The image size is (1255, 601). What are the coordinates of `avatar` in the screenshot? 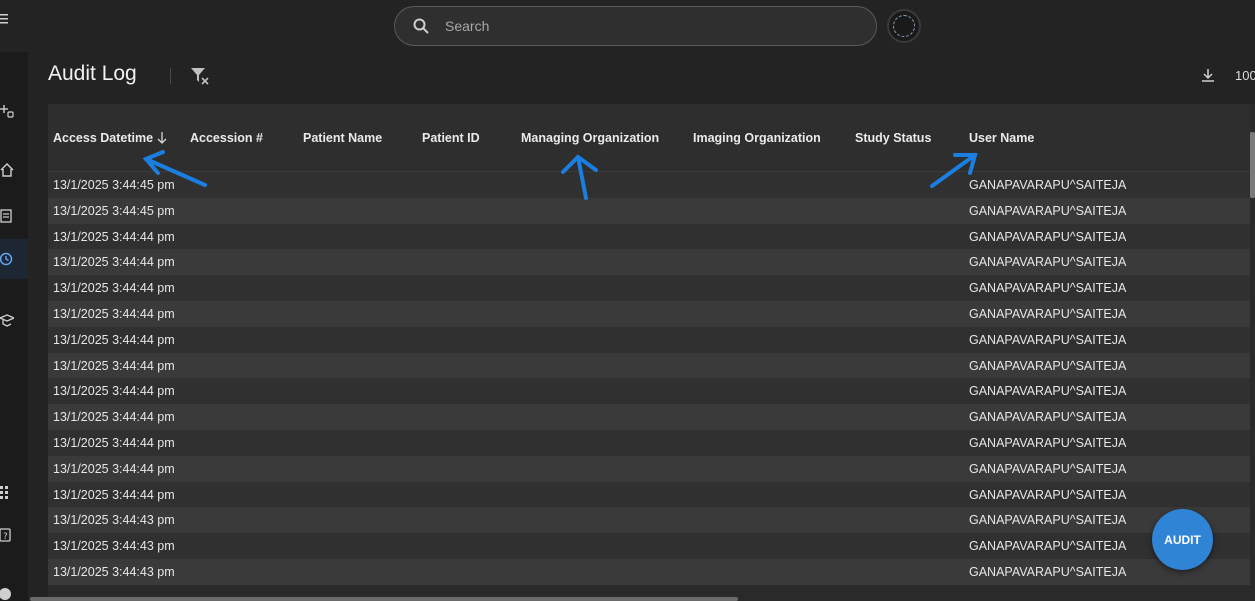 It's located at (904, 26).